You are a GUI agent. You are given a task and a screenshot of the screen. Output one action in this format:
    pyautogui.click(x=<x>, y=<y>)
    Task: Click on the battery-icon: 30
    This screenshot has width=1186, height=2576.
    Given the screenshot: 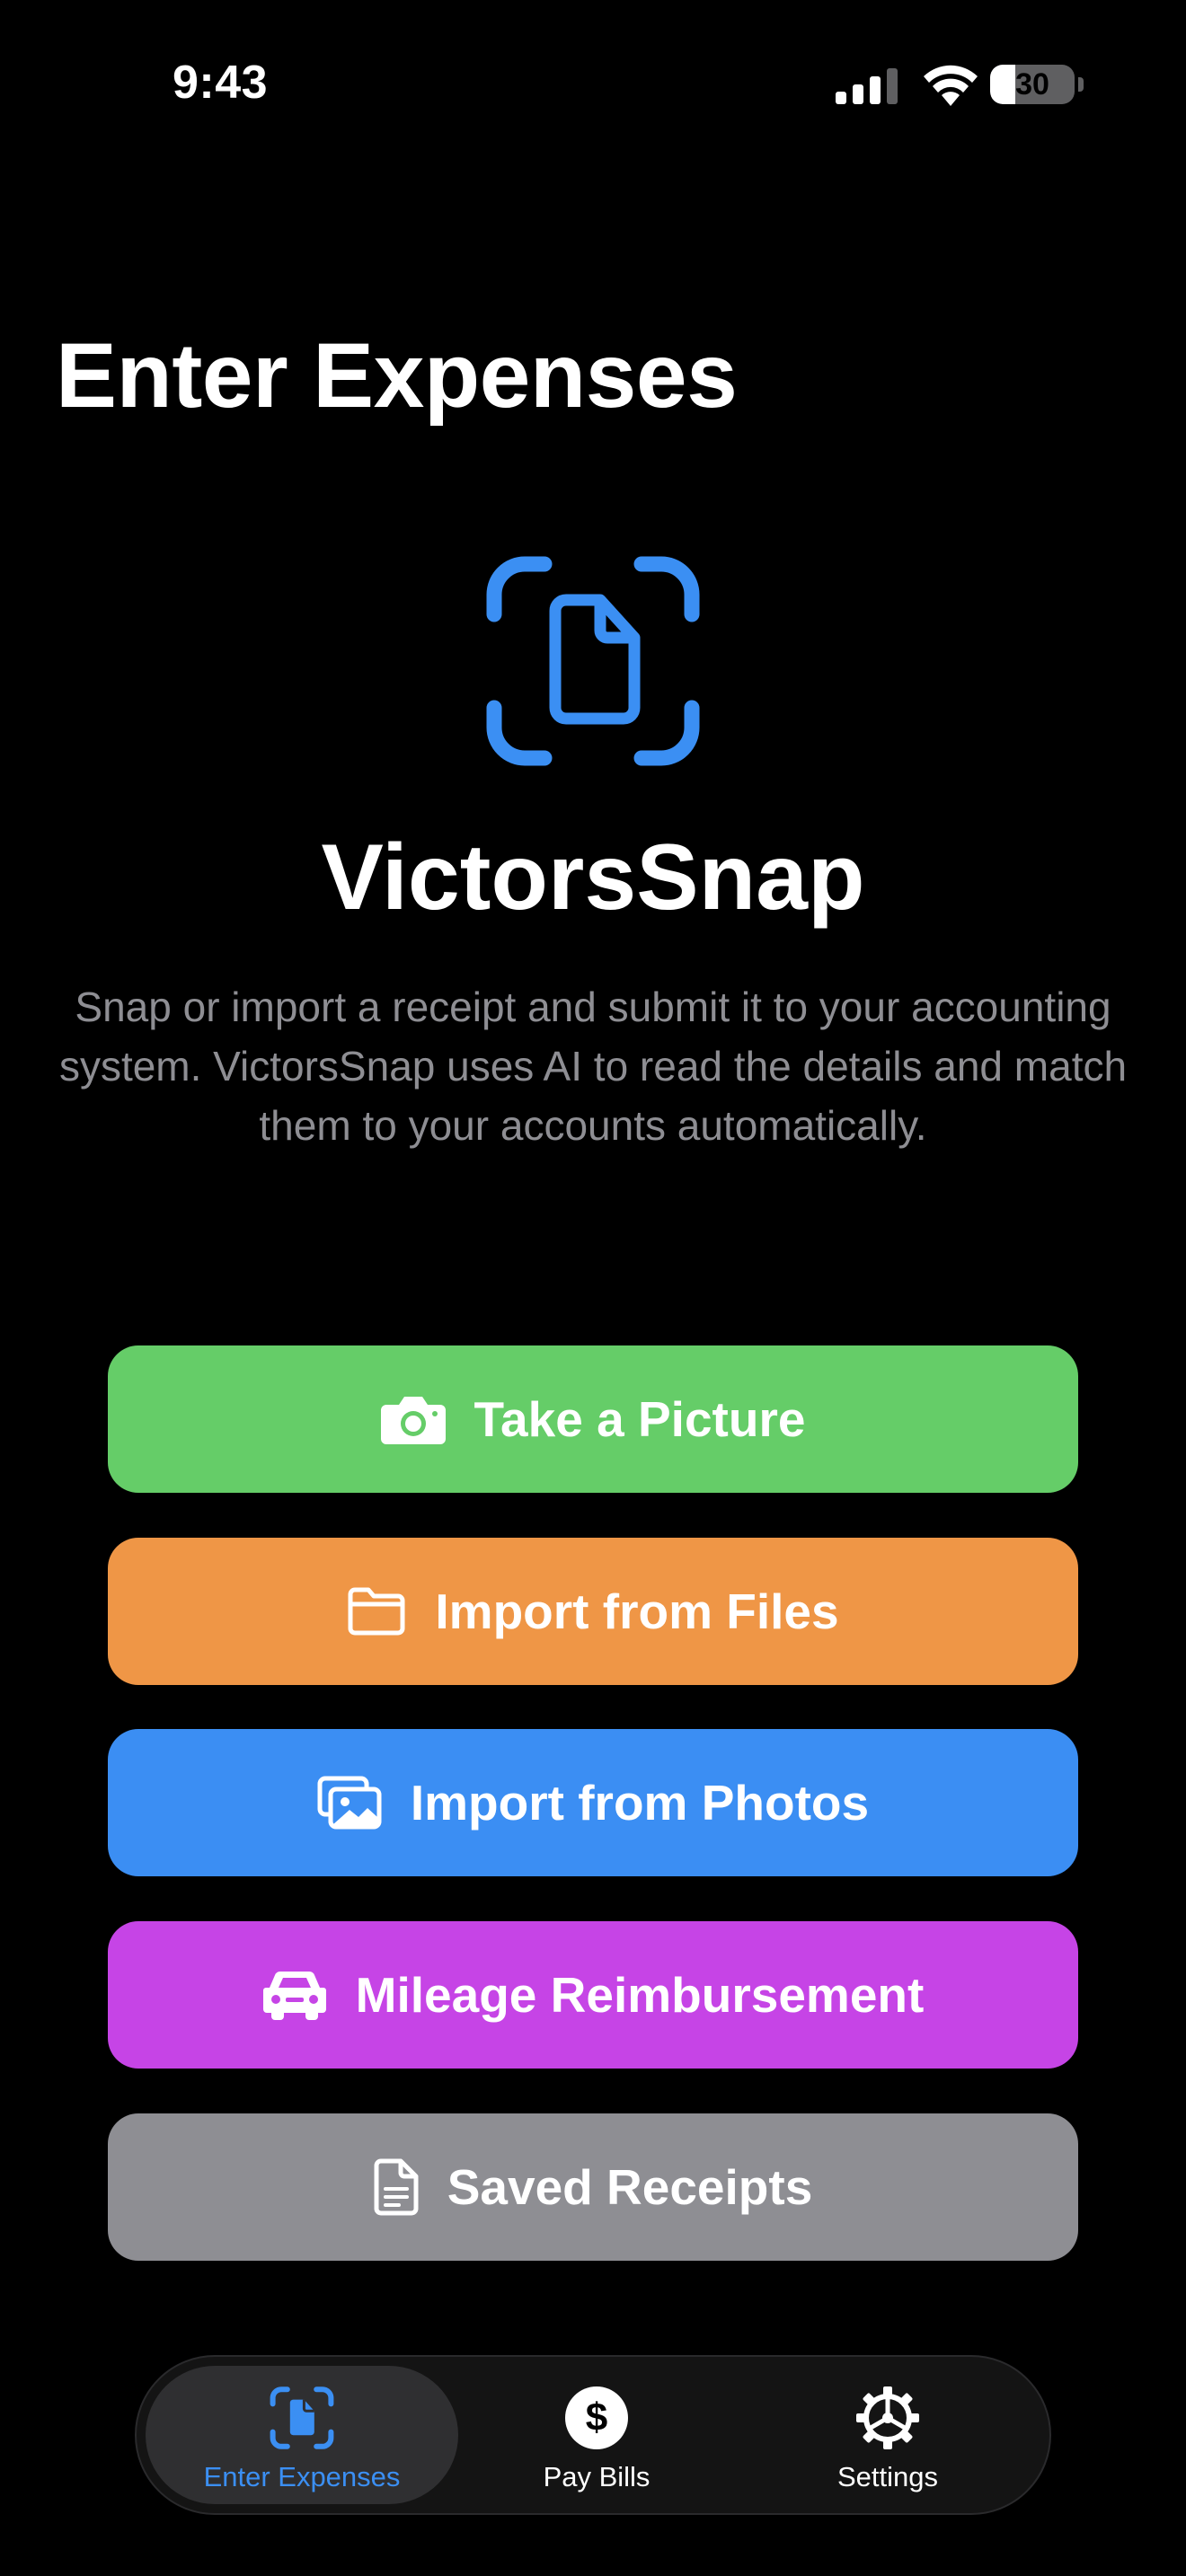 What is the action you would take?
    pyautogui.click(x=1040, y=84)
    